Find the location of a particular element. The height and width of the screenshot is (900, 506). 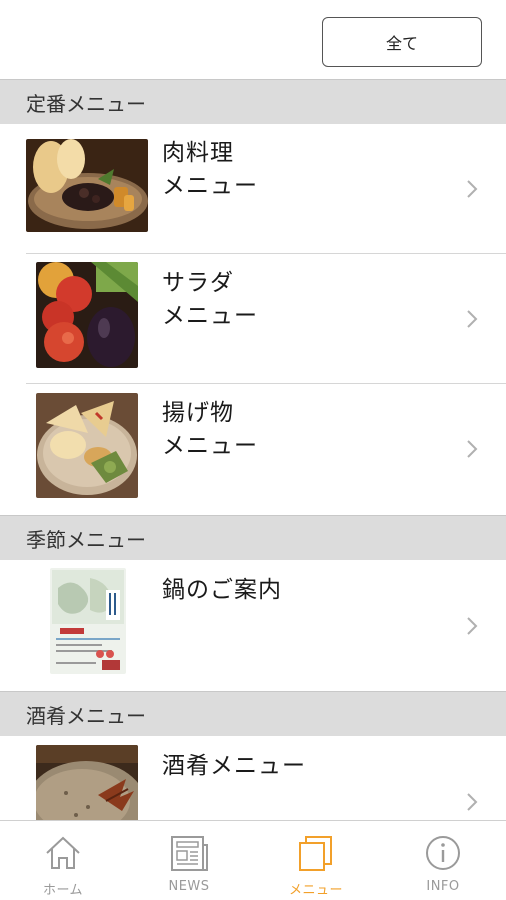

menu-row-hotpot: 鍋のご案内 is located at coordinates (253, 625).